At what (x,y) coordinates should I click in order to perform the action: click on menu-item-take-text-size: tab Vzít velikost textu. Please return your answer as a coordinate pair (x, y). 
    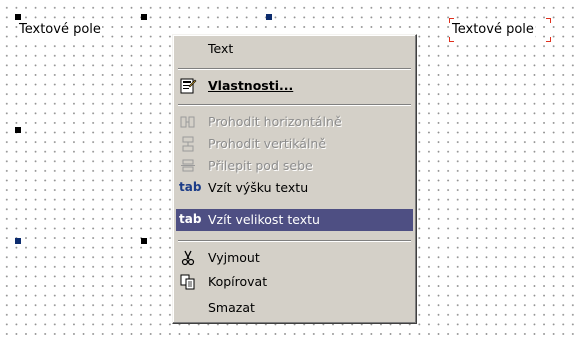
    Looking at the image, I should click on (294, 220).